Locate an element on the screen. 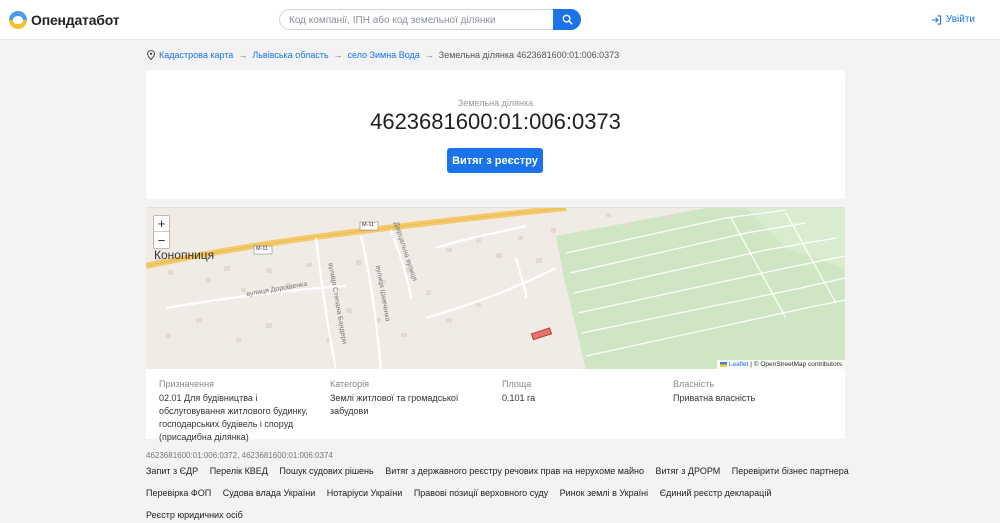 The image size is (1000, 523). footer-link: Перевірка ФОП is located at coordinates (178, 493).